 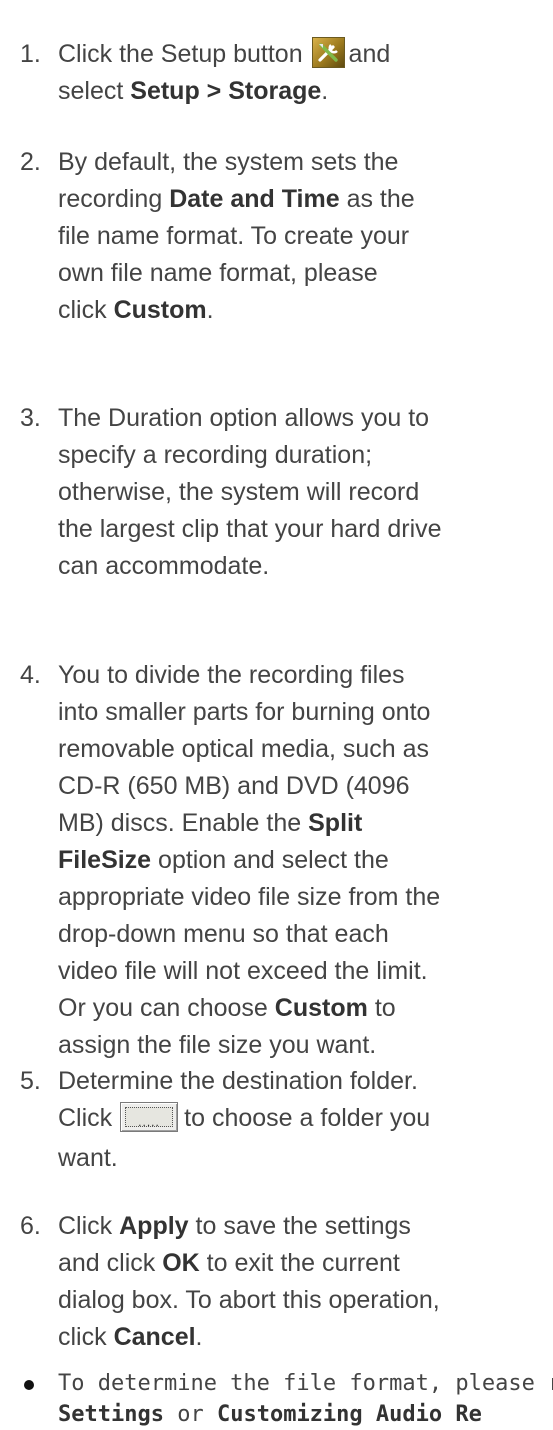 What do you see at coordinates (244, 749) in the screenshot?
I see `step-4-line-3: removable optical media, such as` at bounding box center [244, 749].